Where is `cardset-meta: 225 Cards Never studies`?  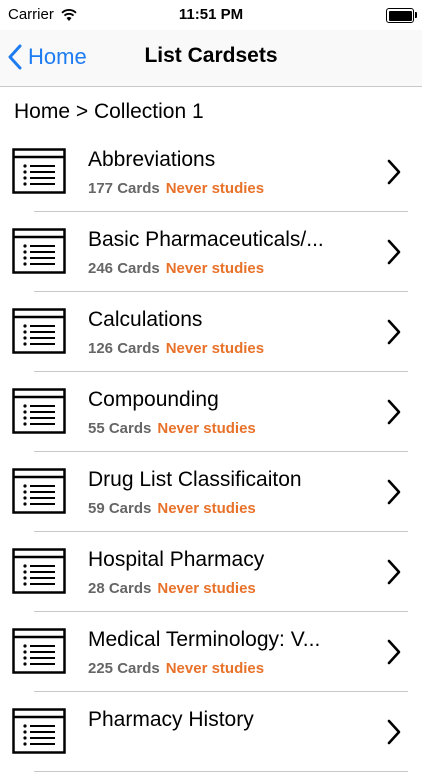 cardset-meta: 225 Cards Never studies is located at coordinates (176, 668).